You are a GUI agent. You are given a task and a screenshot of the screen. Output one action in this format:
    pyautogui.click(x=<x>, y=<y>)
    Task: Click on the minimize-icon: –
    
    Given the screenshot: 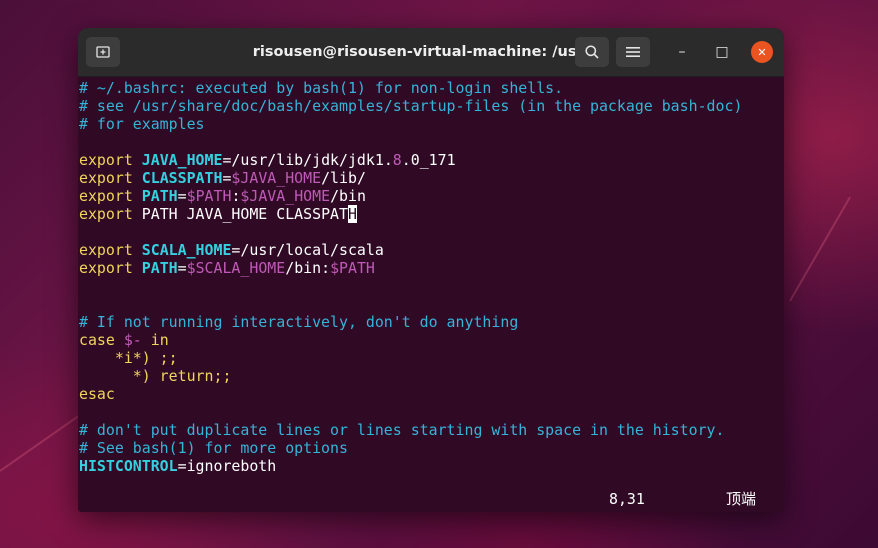 What is the action you would take?
    pyautogui.click(x=682, y=52)
    